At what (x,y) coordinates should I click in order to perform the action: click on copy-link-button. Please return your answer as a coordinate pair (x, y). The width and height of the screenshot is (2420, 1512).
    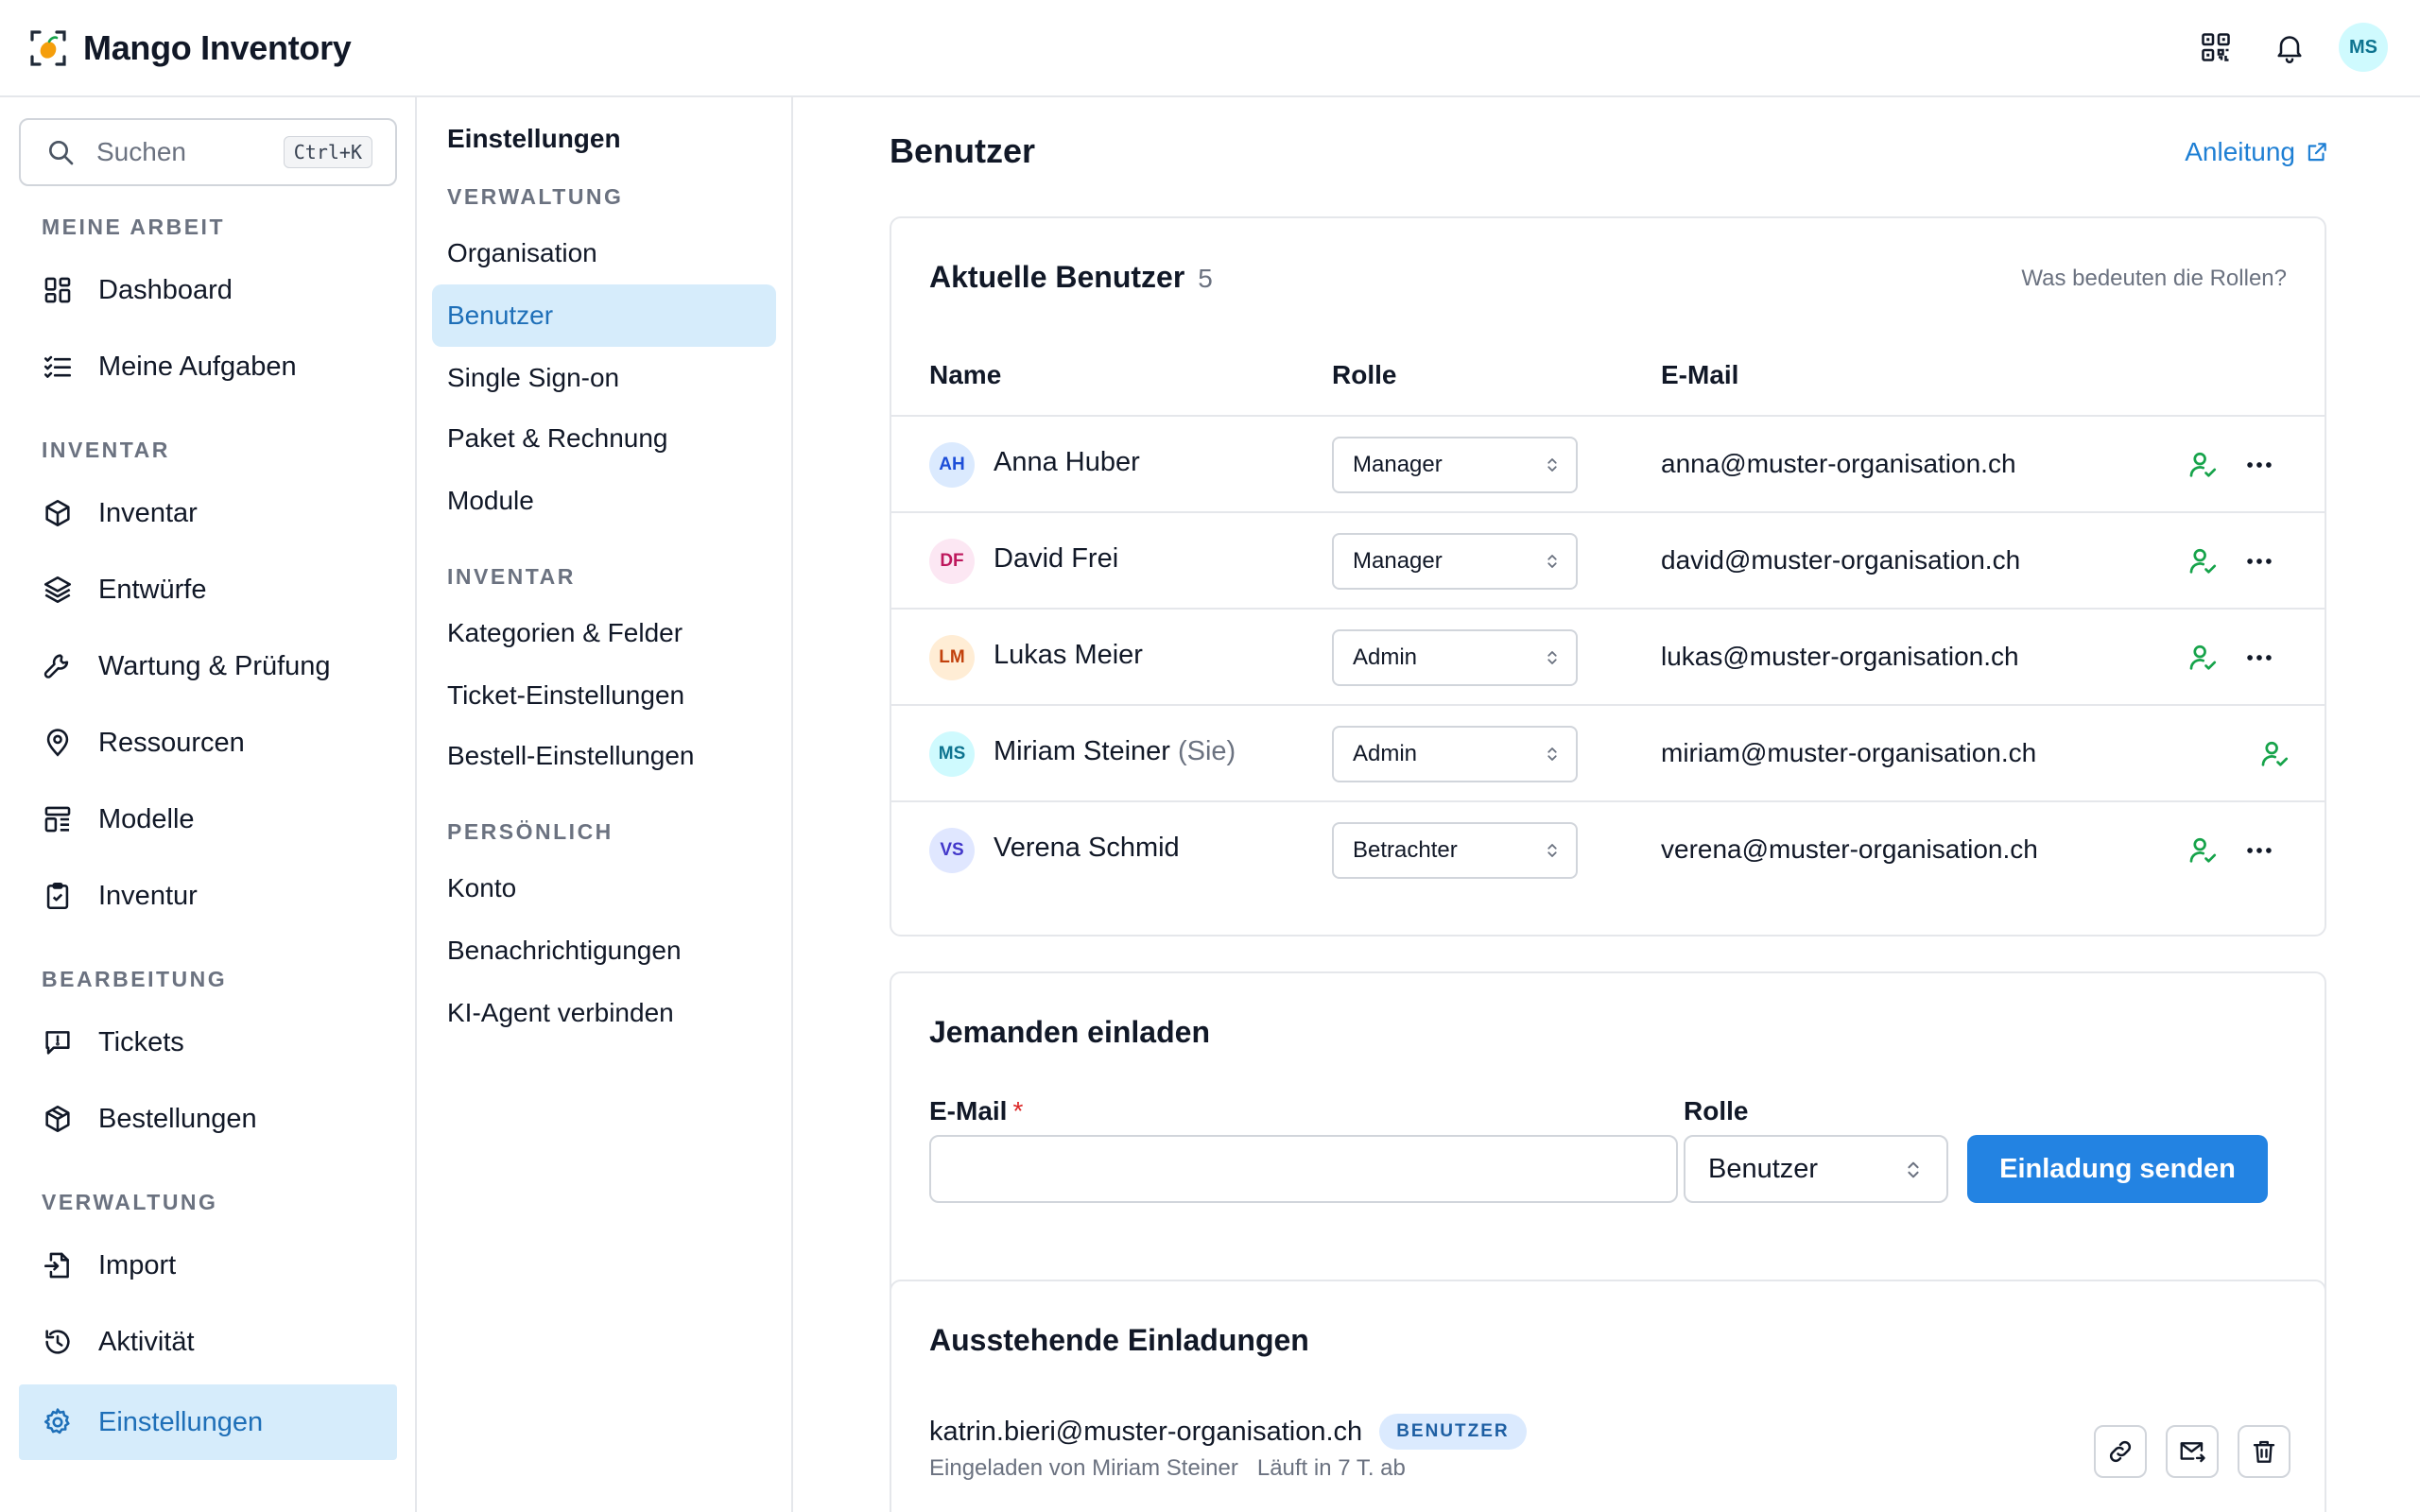
    Looking at the image, I should click on (2120, 1451).